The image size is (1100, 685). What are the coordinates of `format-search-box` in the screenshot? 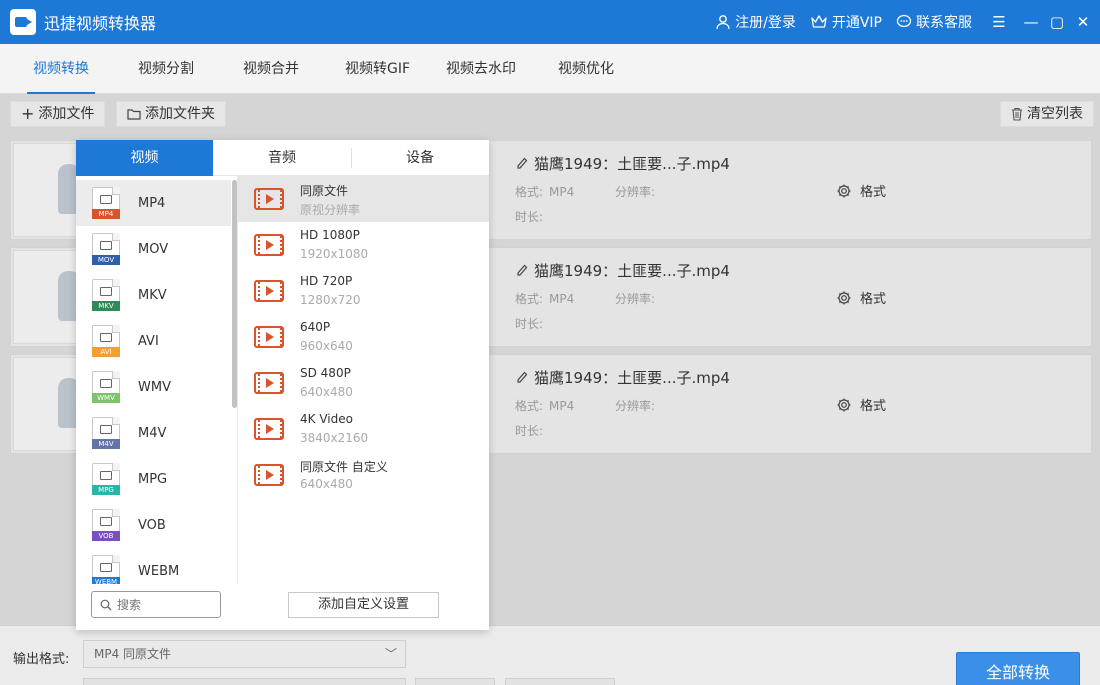 It's located at (156, 604).